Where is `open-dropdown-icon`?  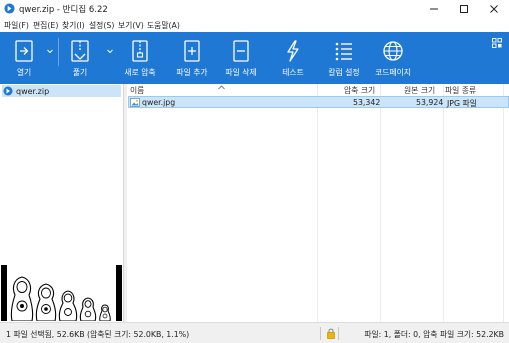
open-dropdown-icon is located at coordinates (50, 51).